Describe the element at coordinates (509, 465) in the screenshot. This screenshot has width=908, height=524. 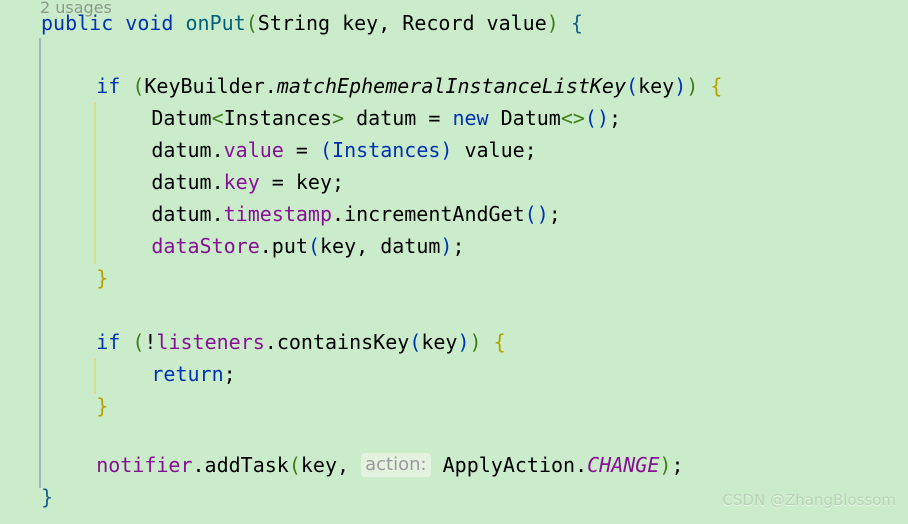
I see `code-token: ApplyAction.` at that location.